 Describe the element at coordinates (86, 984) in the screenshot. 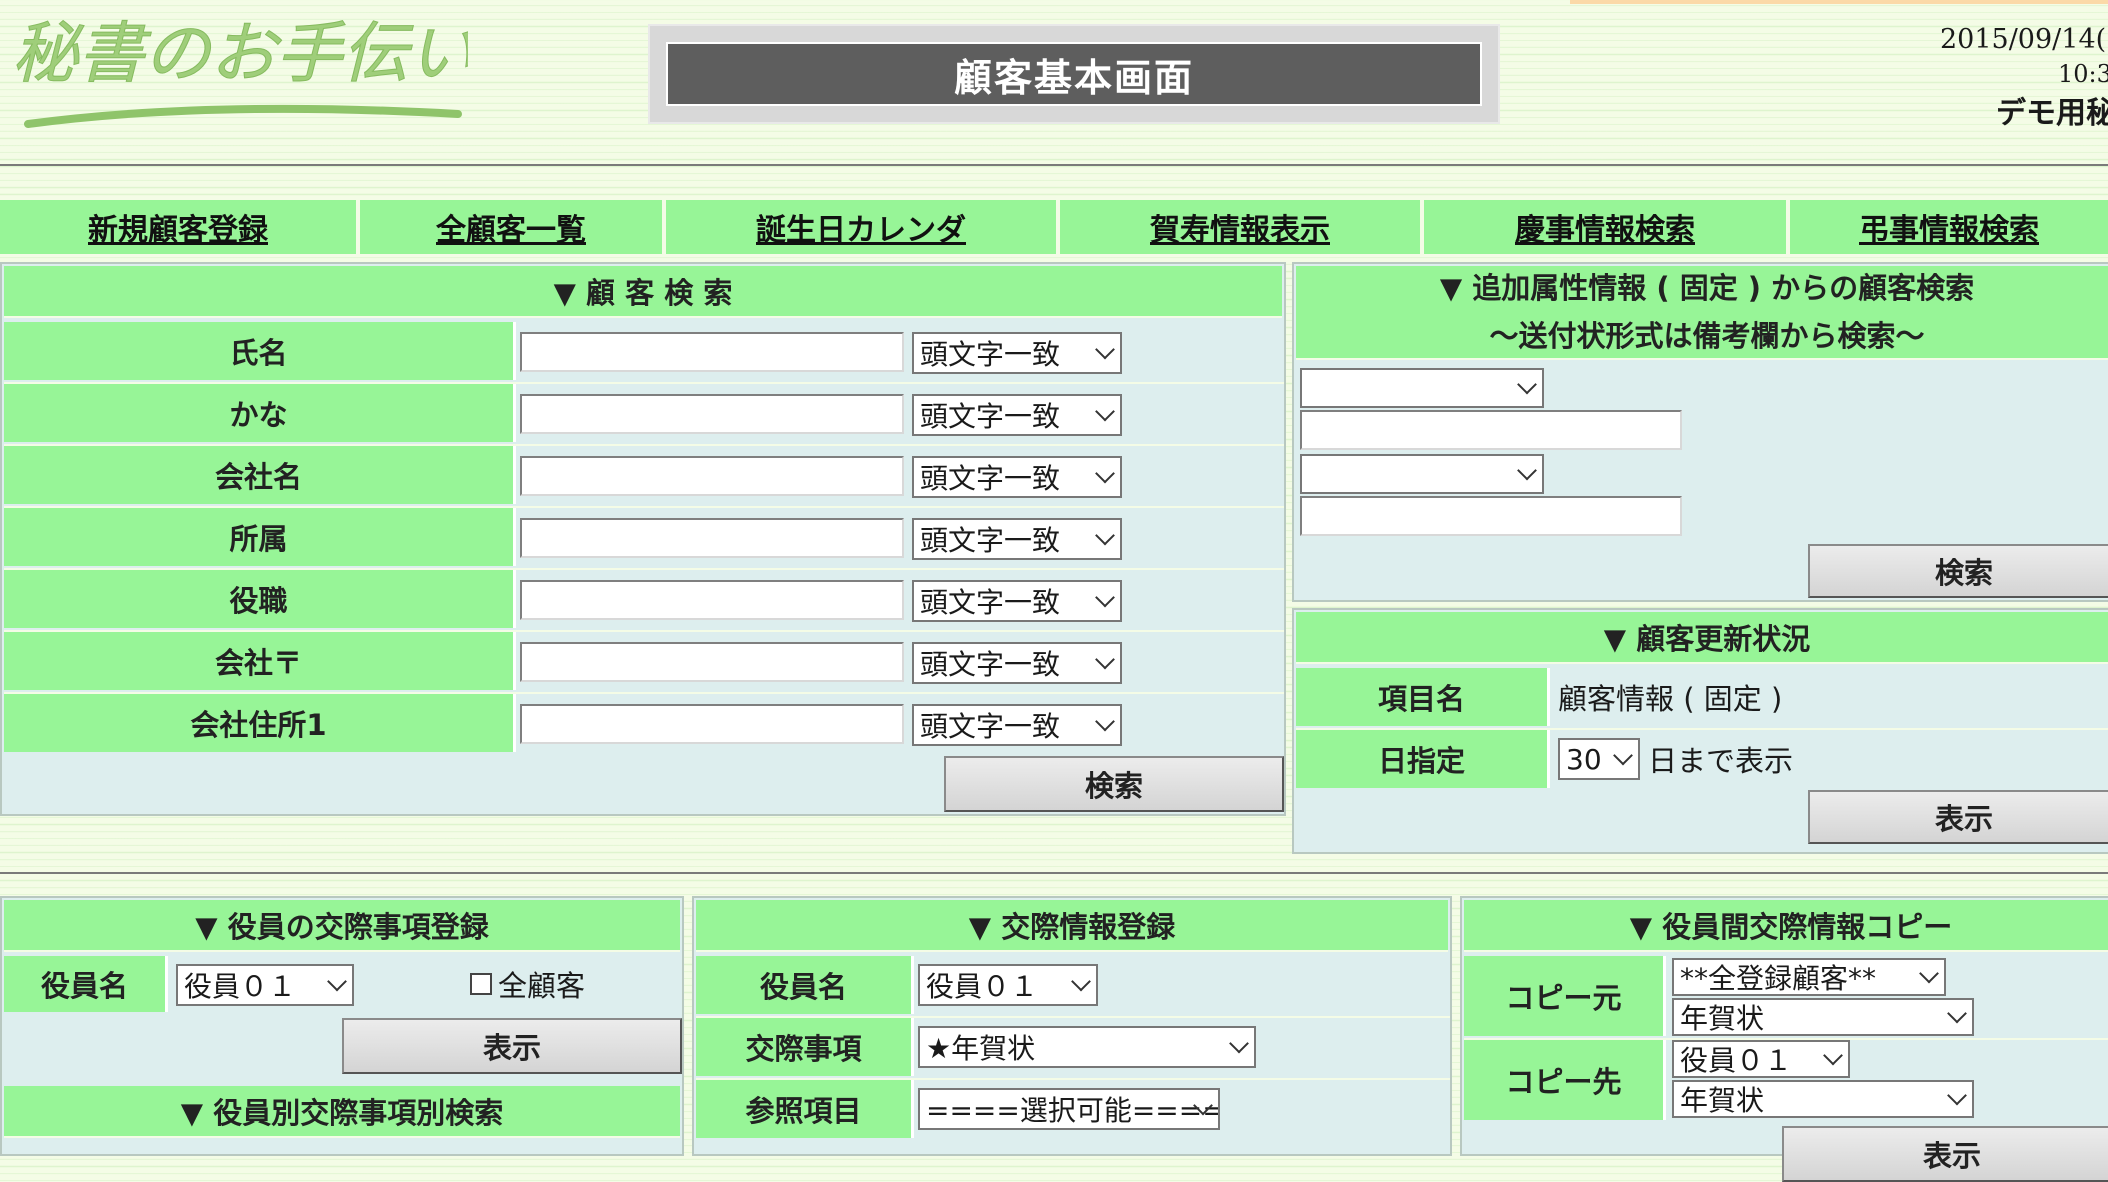

I see `officer-name-label: 役員名` at that location.